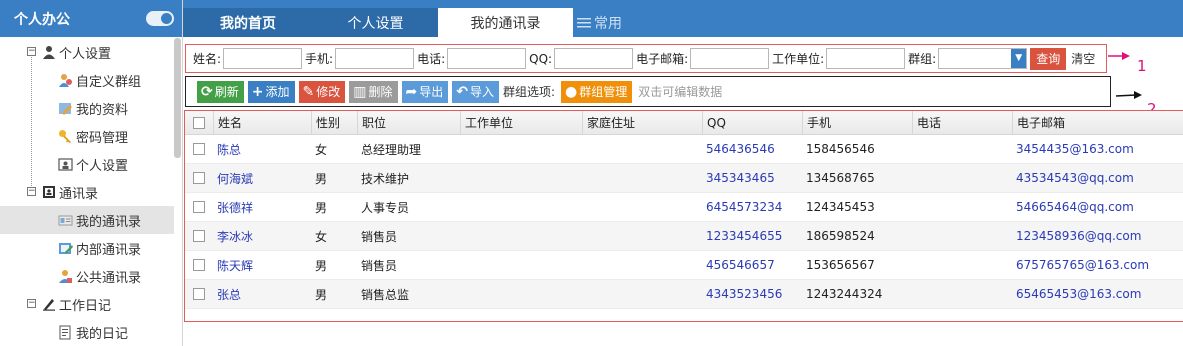 This screenshot has height=346, width=1183. What do you see at coordinates (752, 294) in the screenshot?
I see `qq-cell: 4343523456` at bounding box center [752, 294].